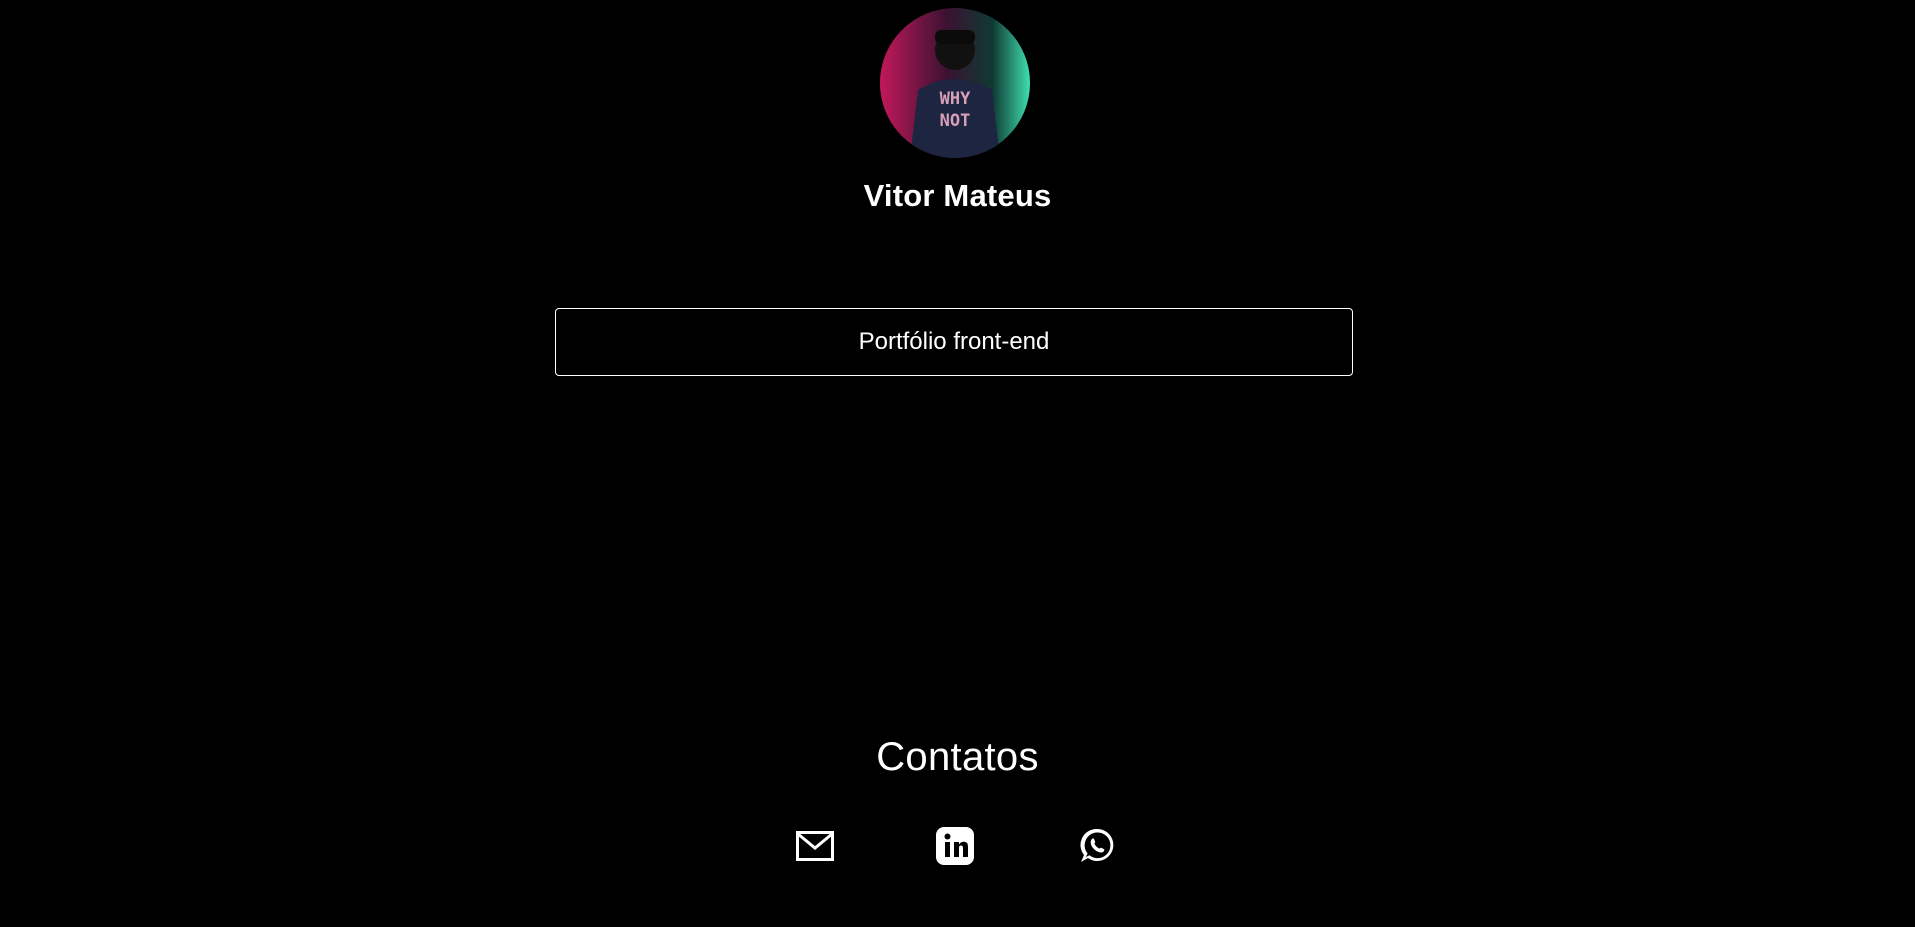 The width and height of the screenshot is (1915, 927). I want to click on avatar-photo: WHY NOT, so click(955, 83).